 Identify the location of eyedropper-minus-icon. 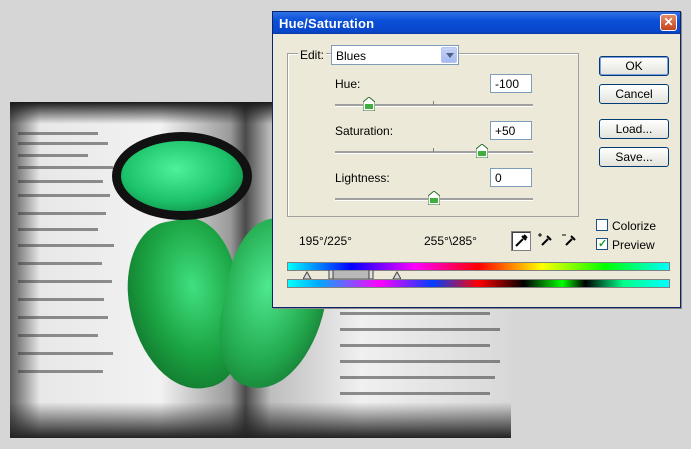
(569, 240).